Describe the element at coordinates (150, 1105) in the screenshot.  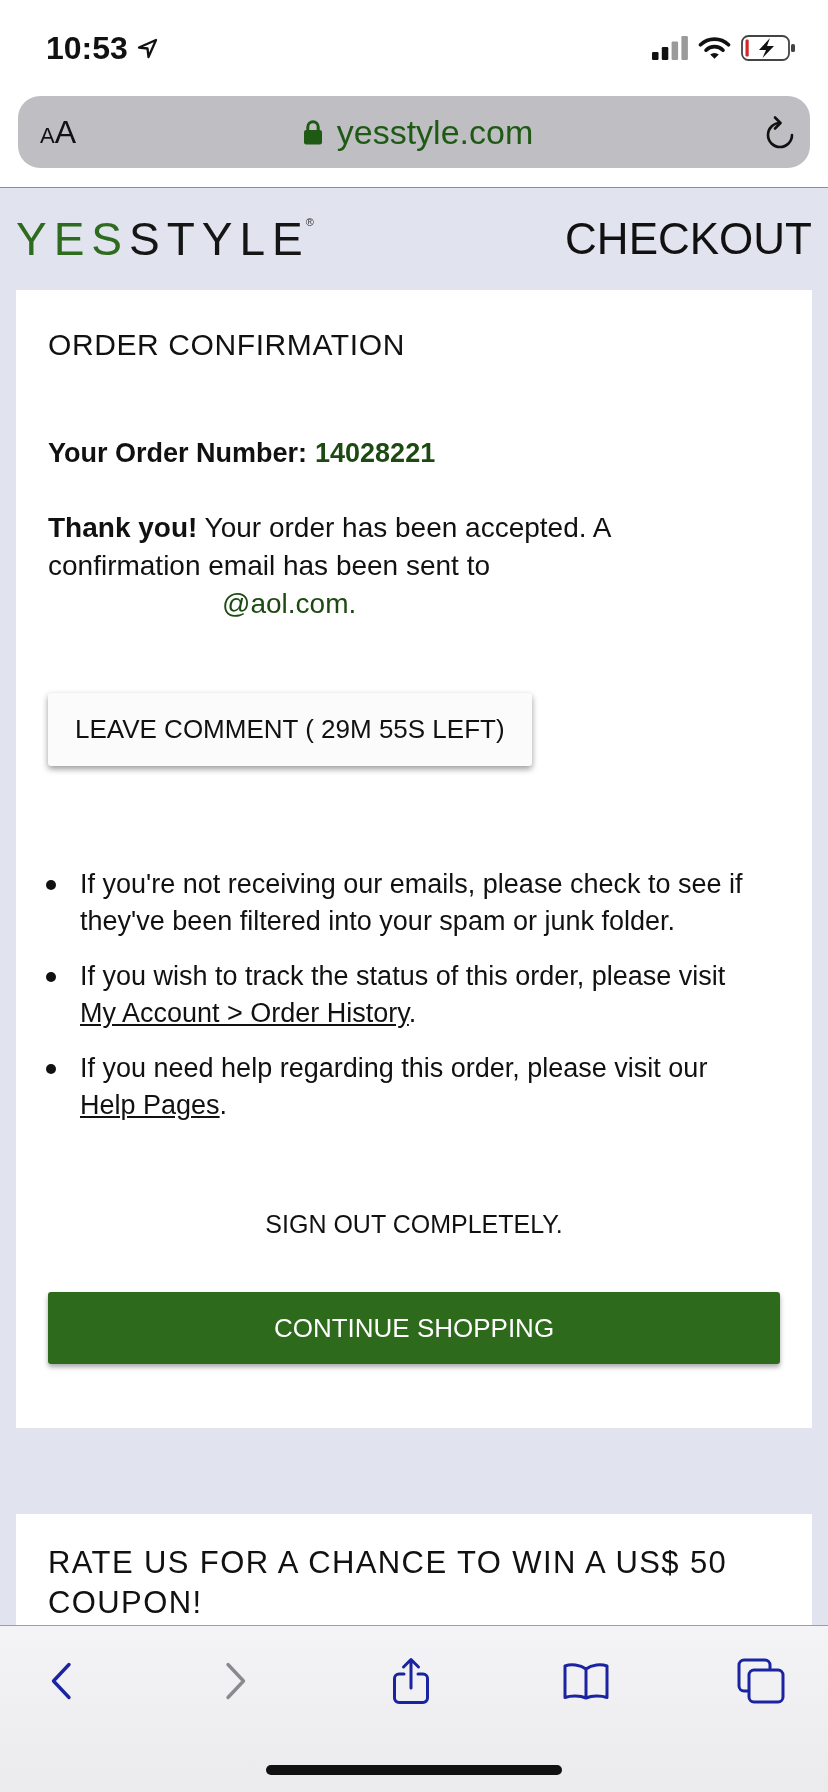
I see `help-link: Help Pages` at that location.